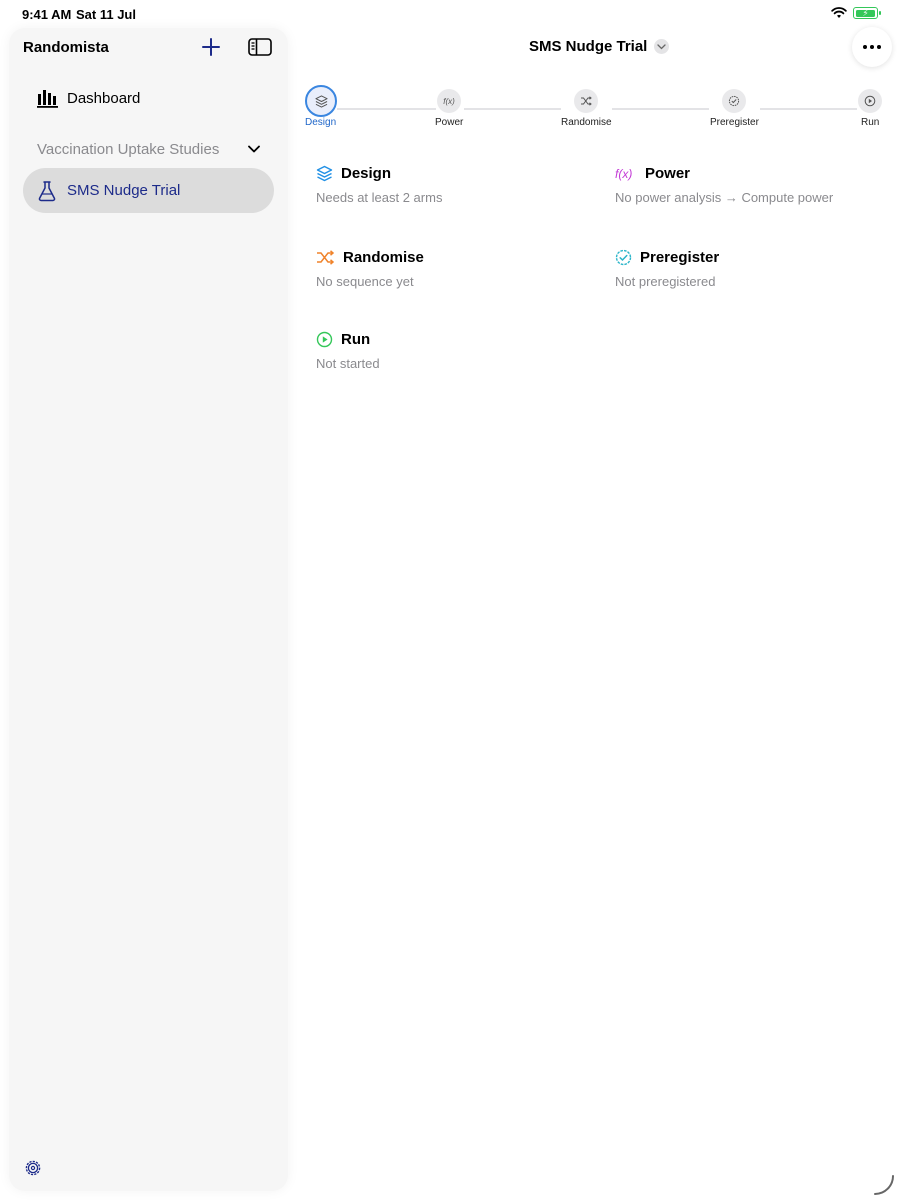 The width and height of the screenshot is (900, 1200). Describe the element at coordinates (148, 98) in the screenshot. I see `sidebar-item-dashboard: Dashboard` at that location.